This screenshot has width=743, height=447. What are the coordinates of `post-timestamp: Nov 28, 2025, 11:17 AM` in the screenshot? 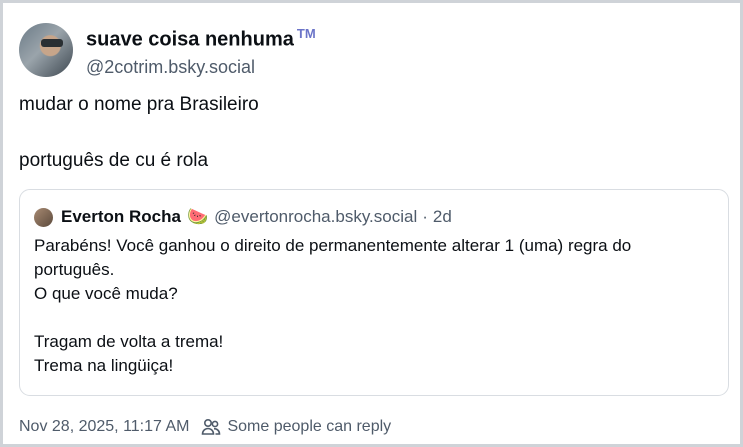 It's located at (104, 427).